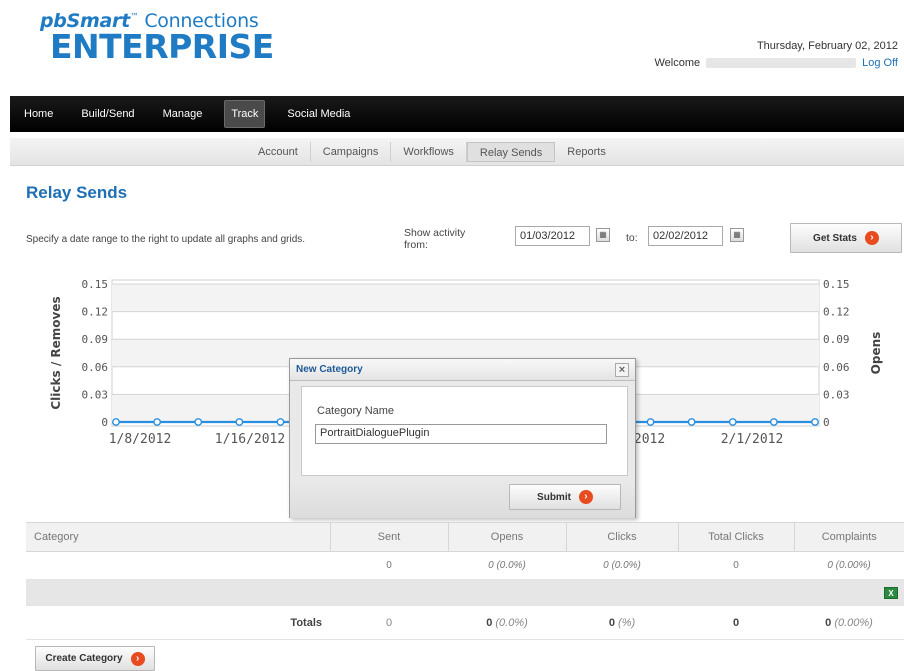  I want to click on dialog-header: New Category ×, so click(462, 370).